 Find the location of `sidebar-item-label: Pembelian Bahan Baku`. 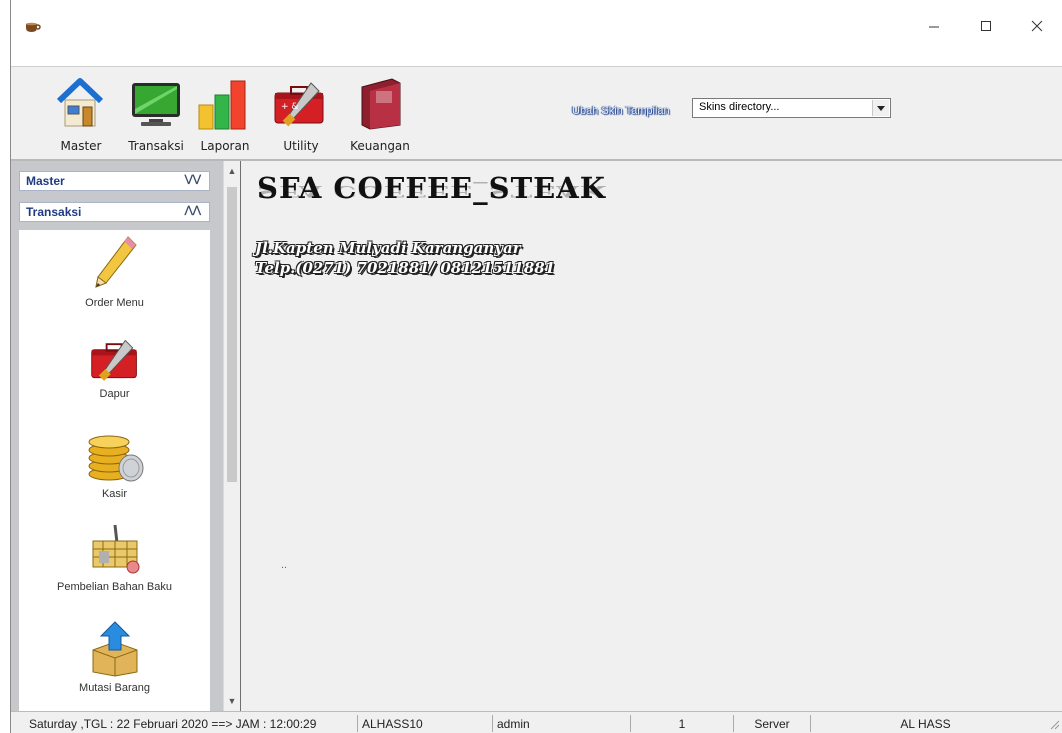

sidebar-item-label: Pembelian Bahan Baku is located at coordinates (114, 587).